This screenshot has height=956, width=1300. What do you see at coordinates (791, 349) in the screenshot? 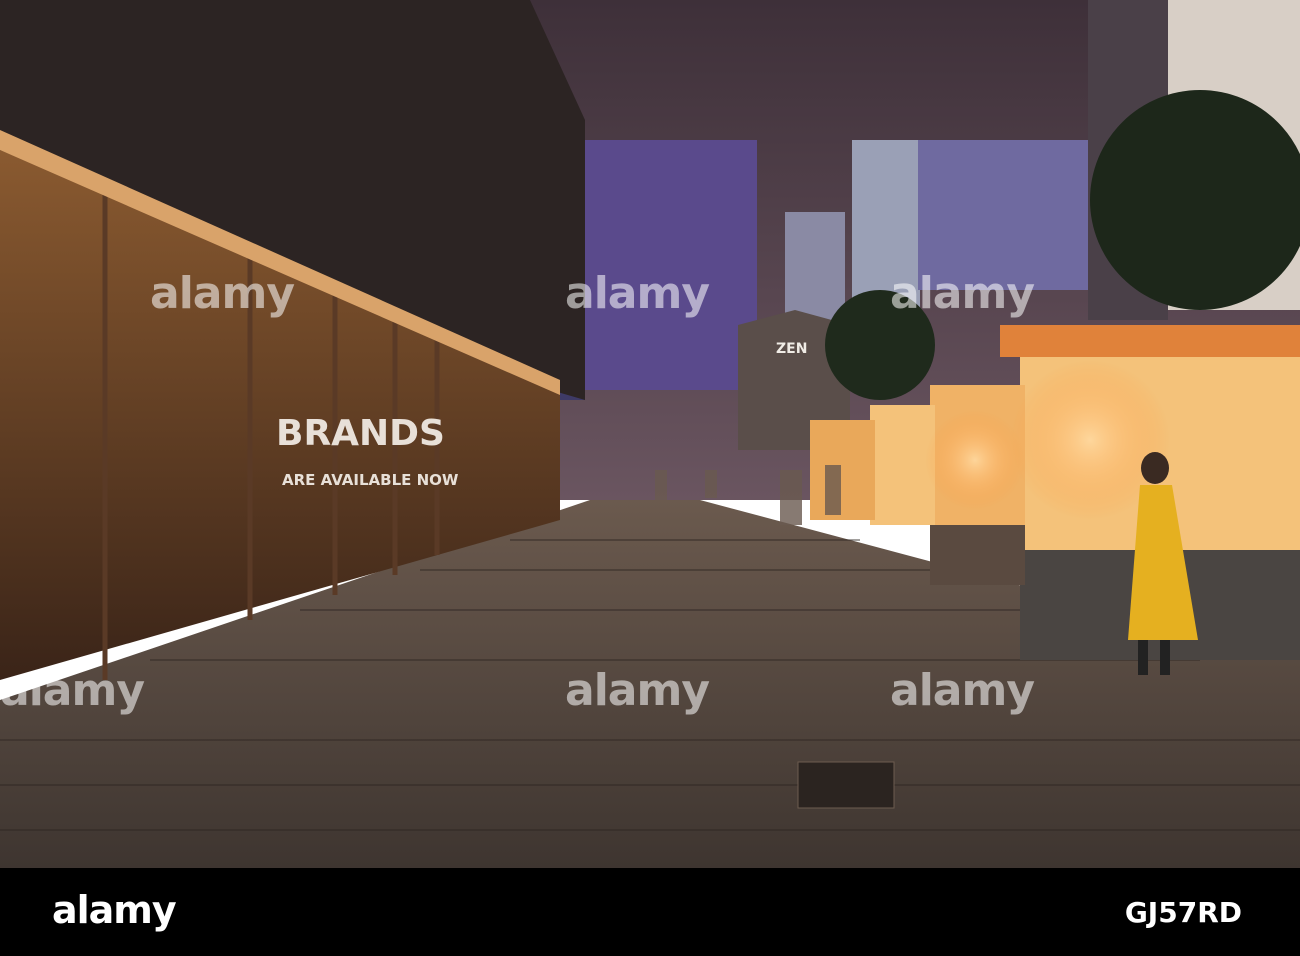
I see `zen-sign: ZEN` at bounding box center [791, 349].